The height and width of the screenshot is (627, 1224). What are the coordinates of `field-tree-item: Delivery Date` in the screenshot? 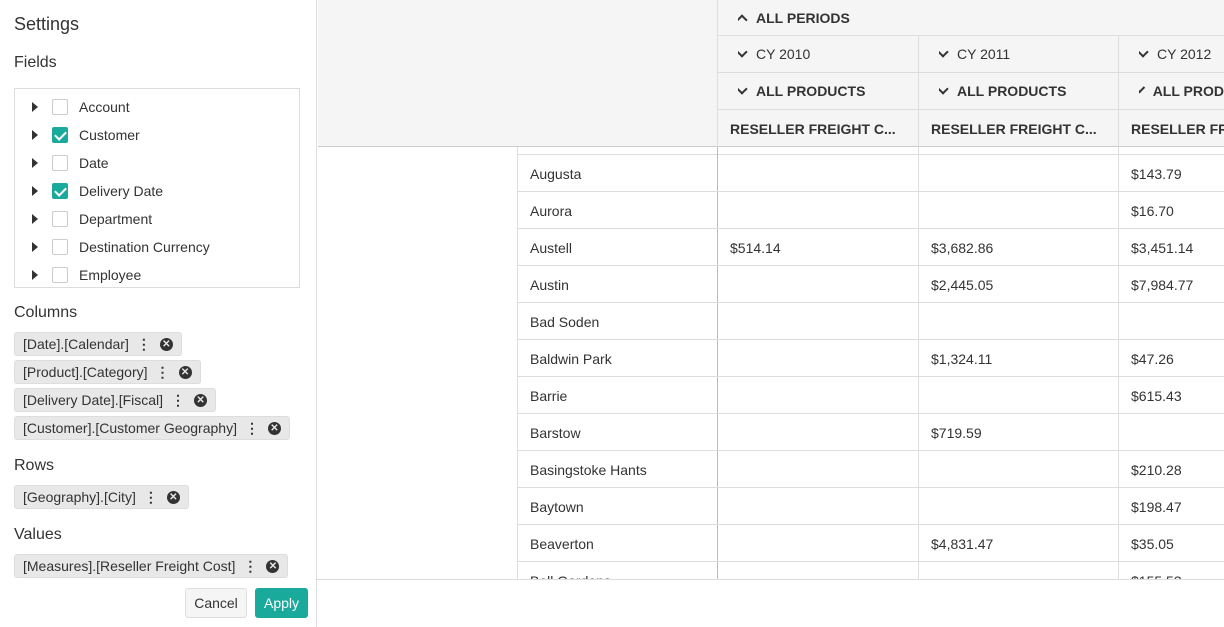 It's located at (157, 191).